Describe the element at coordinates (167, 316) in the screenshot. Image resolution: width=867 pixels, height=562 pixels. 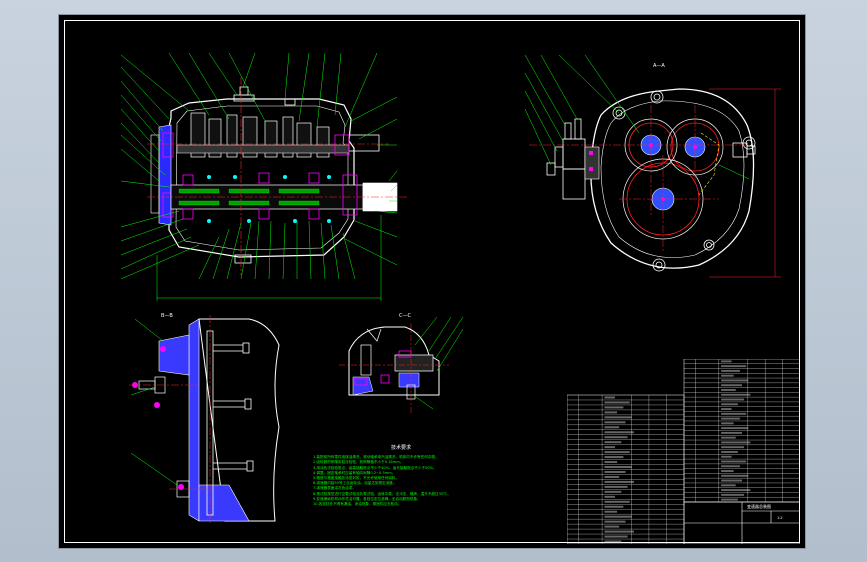
I see `view-b-b-label: B—B` at that location.